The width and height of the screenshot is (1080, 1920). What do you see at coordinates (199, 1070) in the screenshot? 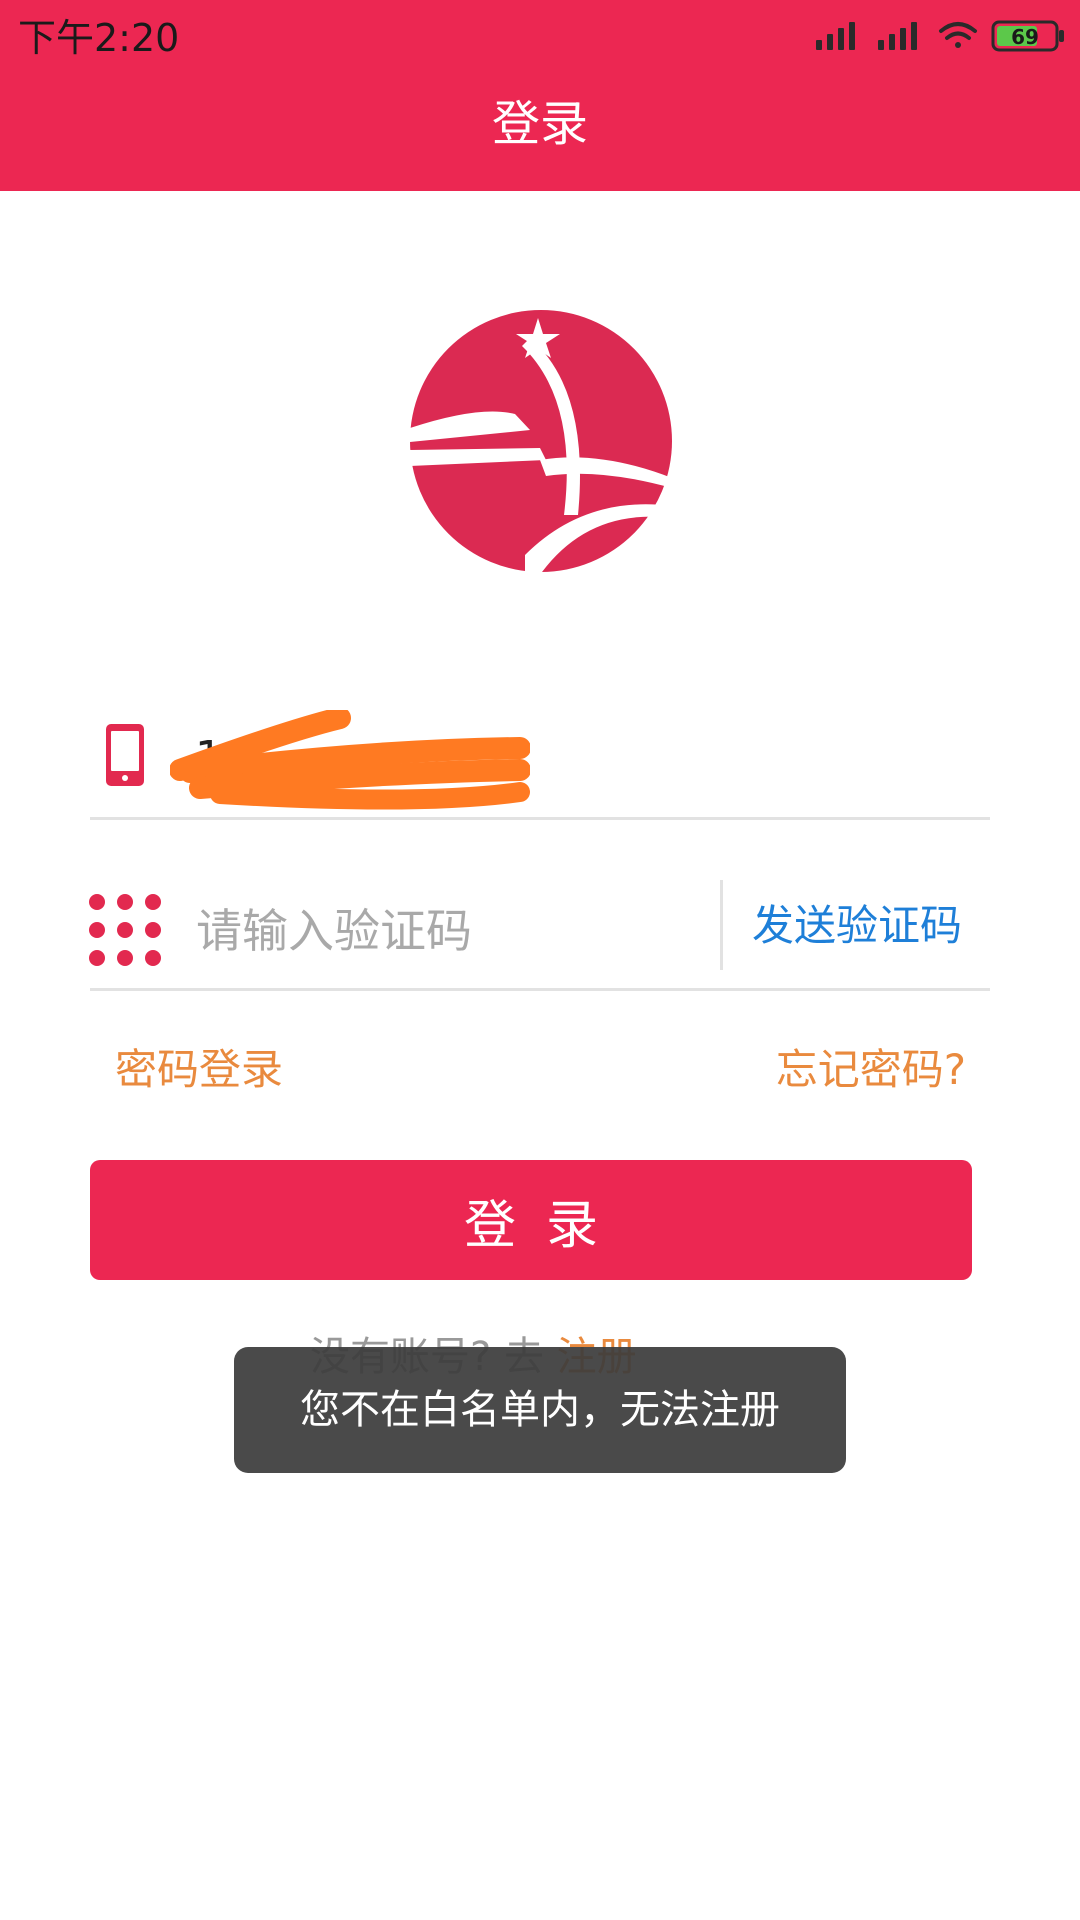
I see `password-login-link: 密码登录` at bounding box center [199, 1070].